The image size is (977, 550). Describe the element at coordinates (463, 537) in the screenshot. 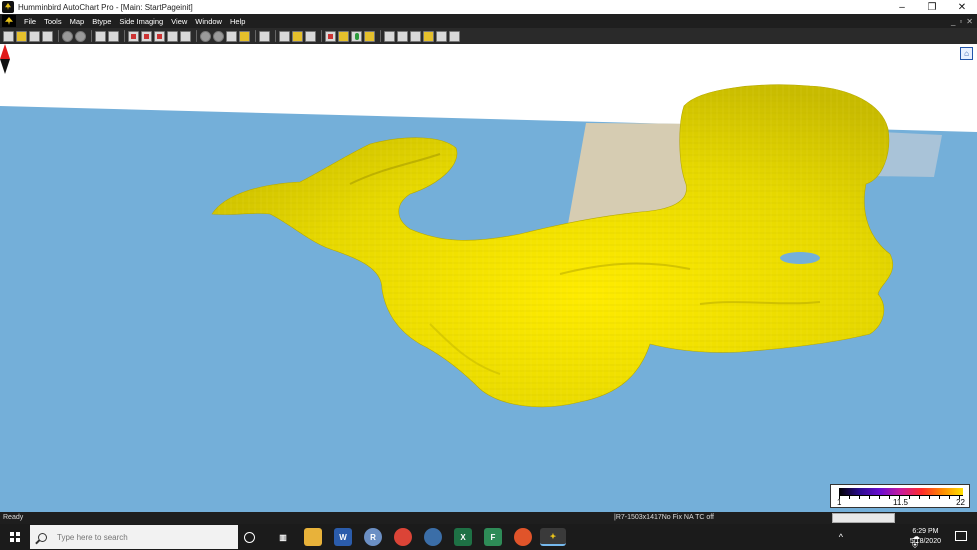

I see `excel-icon: X` at that location.